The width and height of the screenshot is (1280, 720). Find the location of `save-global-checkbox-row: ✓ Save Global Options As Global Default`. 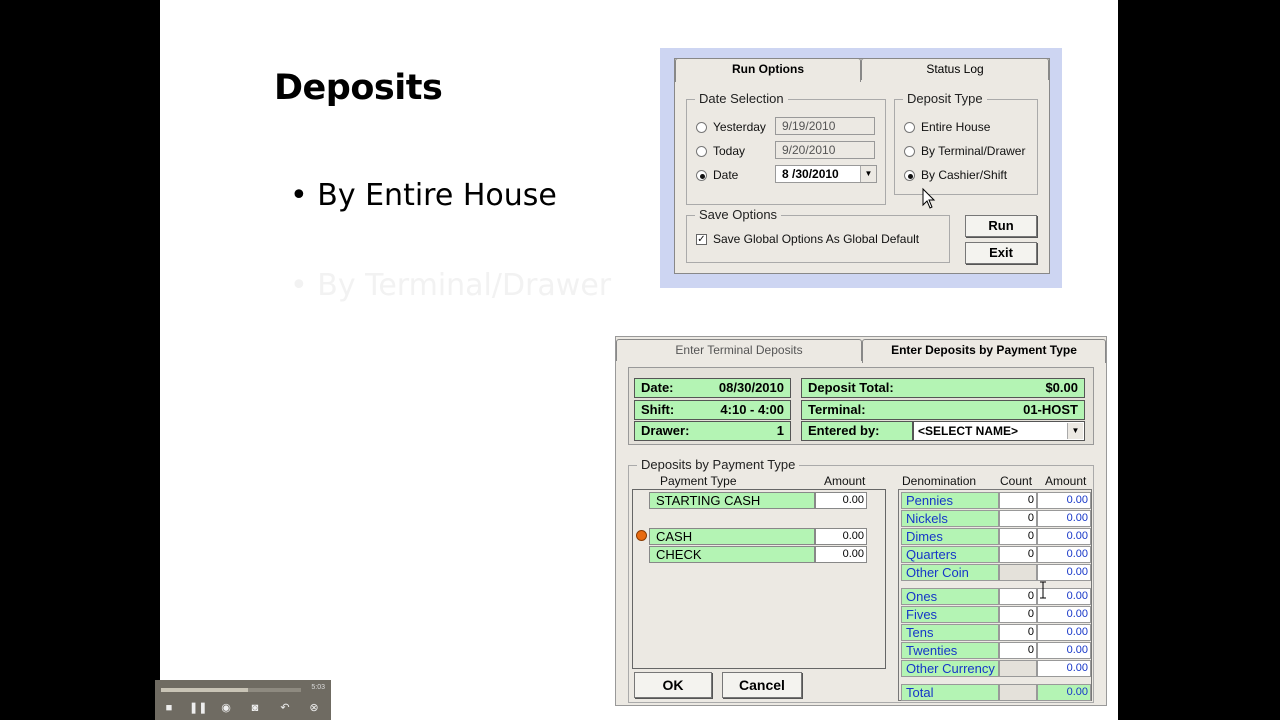

save-global-checkbox-row: ✓ Save Global Options As Global Default is located at coordinates (807, 239).